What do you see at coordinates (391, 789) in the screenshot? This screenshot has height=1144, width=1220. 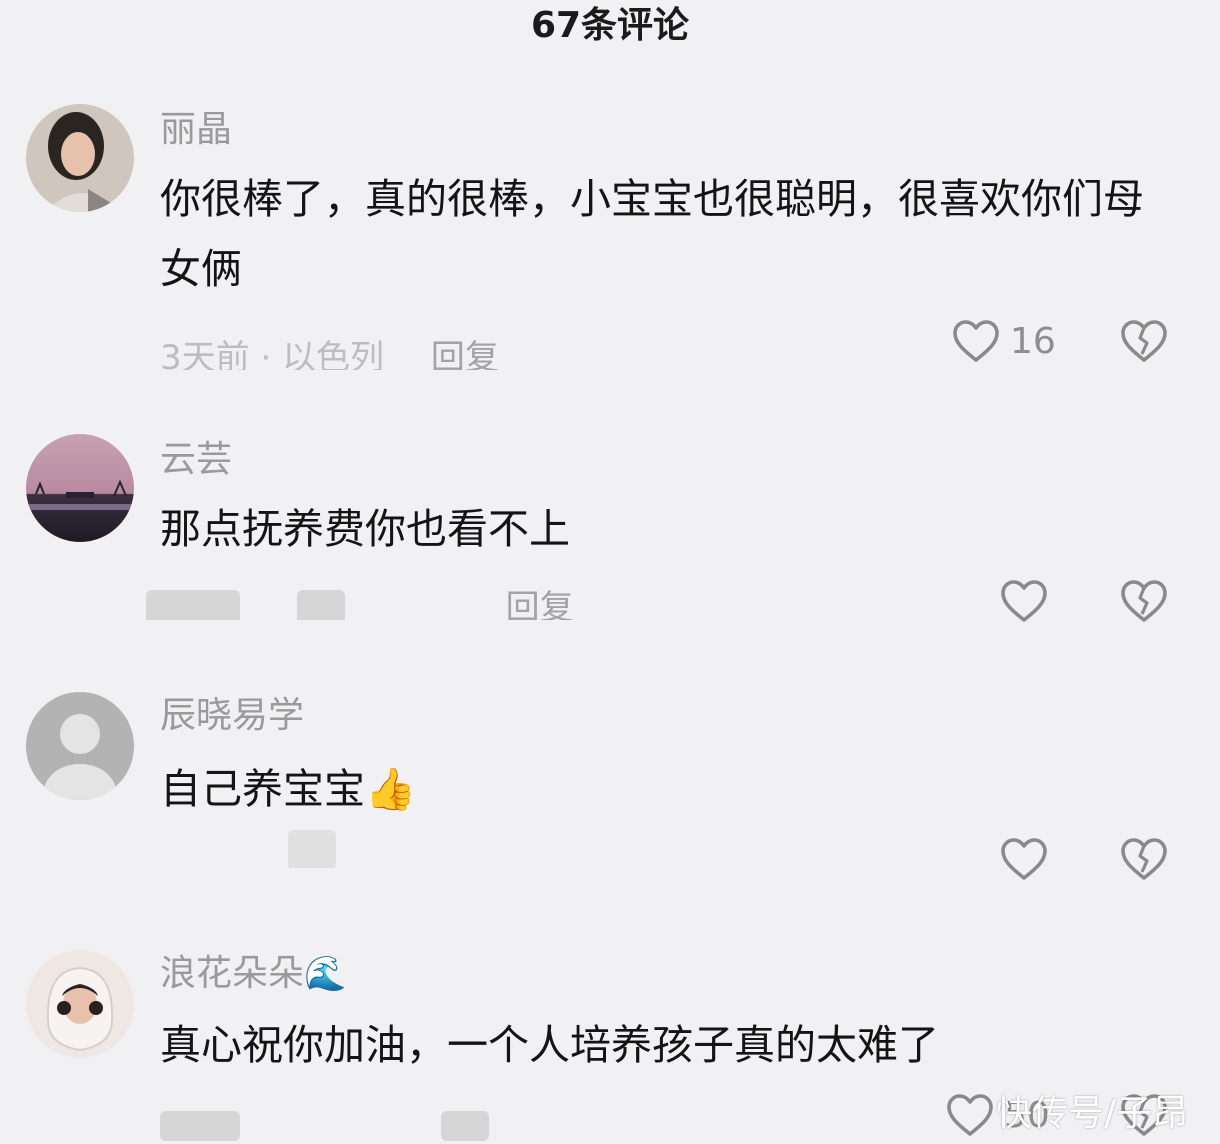 I see `thumbs-up-emoji: 👍` at bounding box center [391, 789].